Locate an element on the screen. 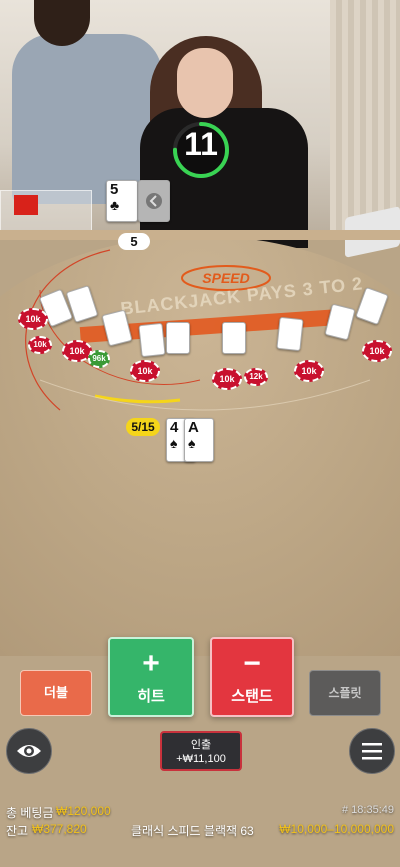 This screenshot has height=867, width=400. plus-icon: + is located at coordinates (151, 663).